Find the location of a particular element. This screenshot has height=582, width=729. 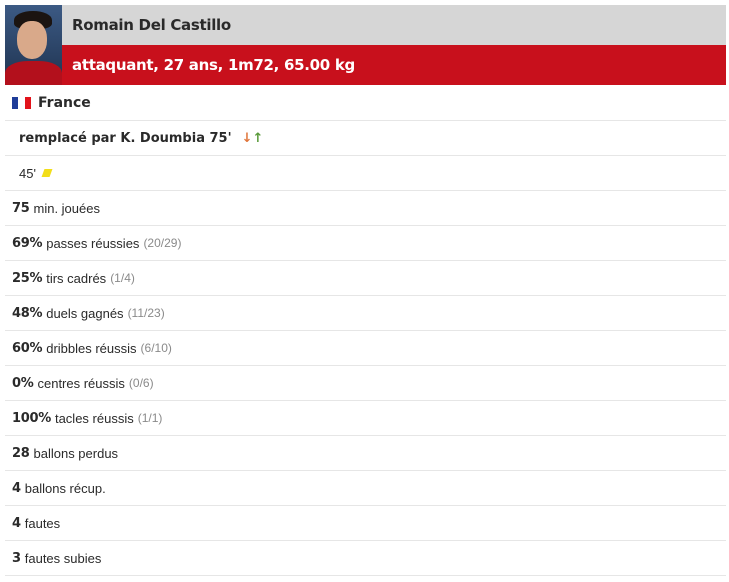

stat-detail: (6/10) is located at coordinates (156, 348).